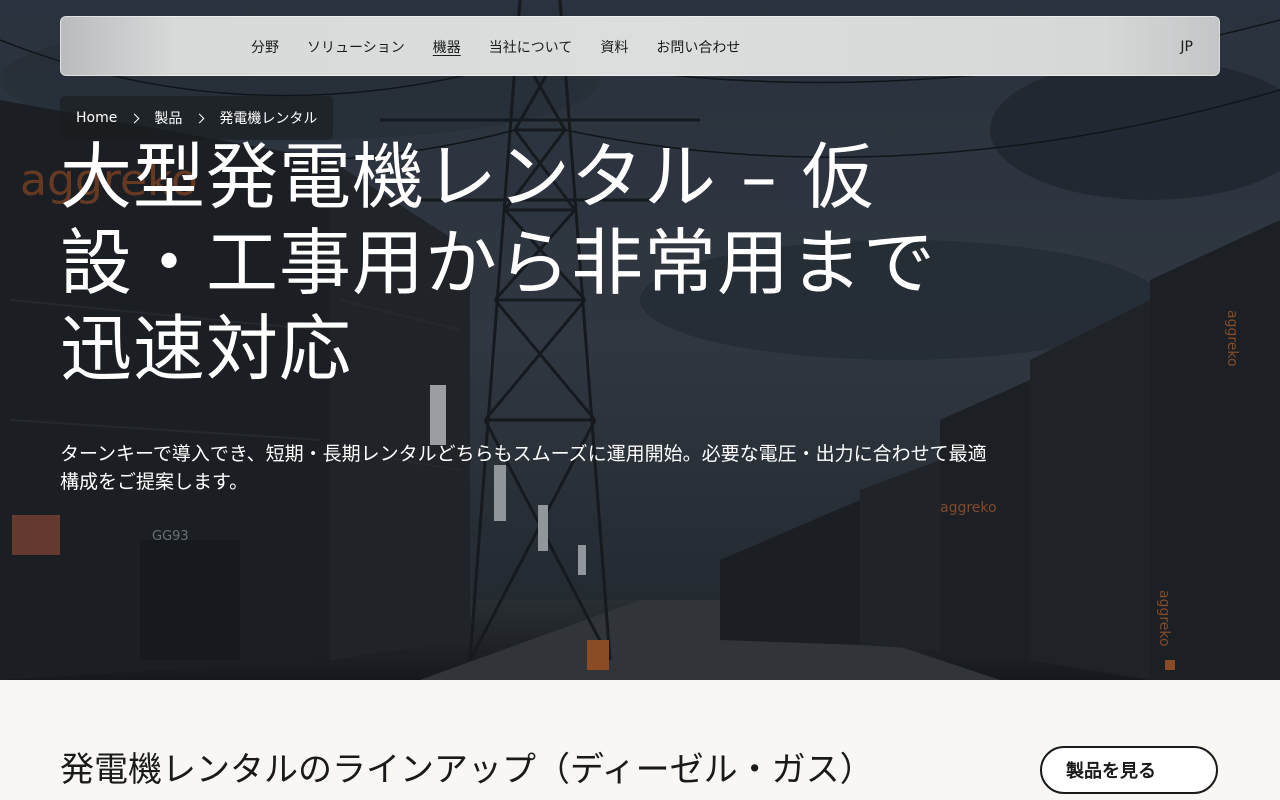 This screenshot has height=800, width=1280. I want to click on nav-link-equipment: 機器, so click(447, 47).